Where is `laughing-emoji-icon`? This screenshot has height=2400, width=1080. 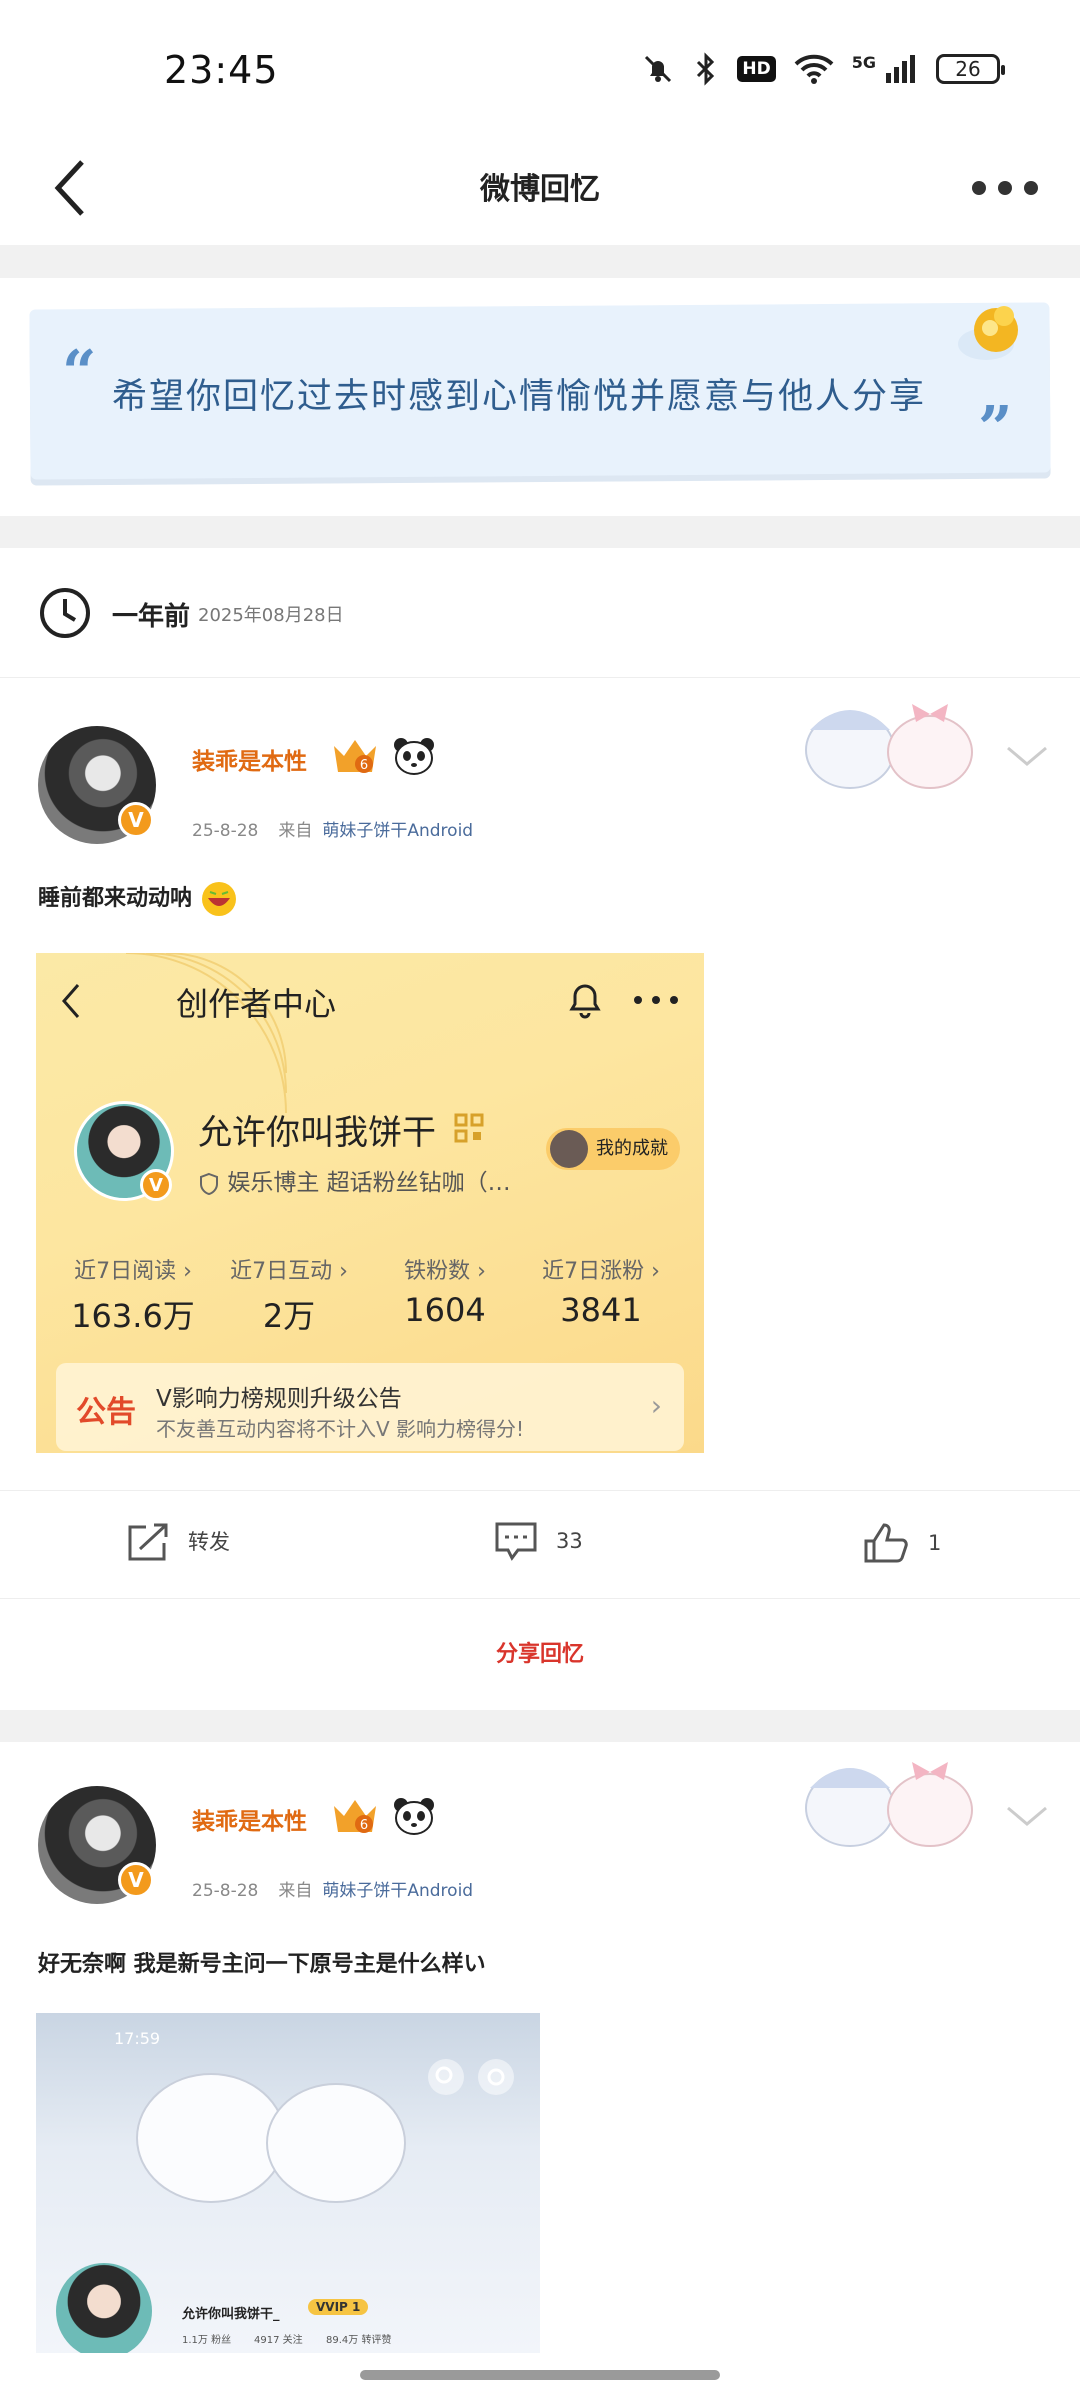 laughing-emoji-icon is located at coordinates (218, 899).